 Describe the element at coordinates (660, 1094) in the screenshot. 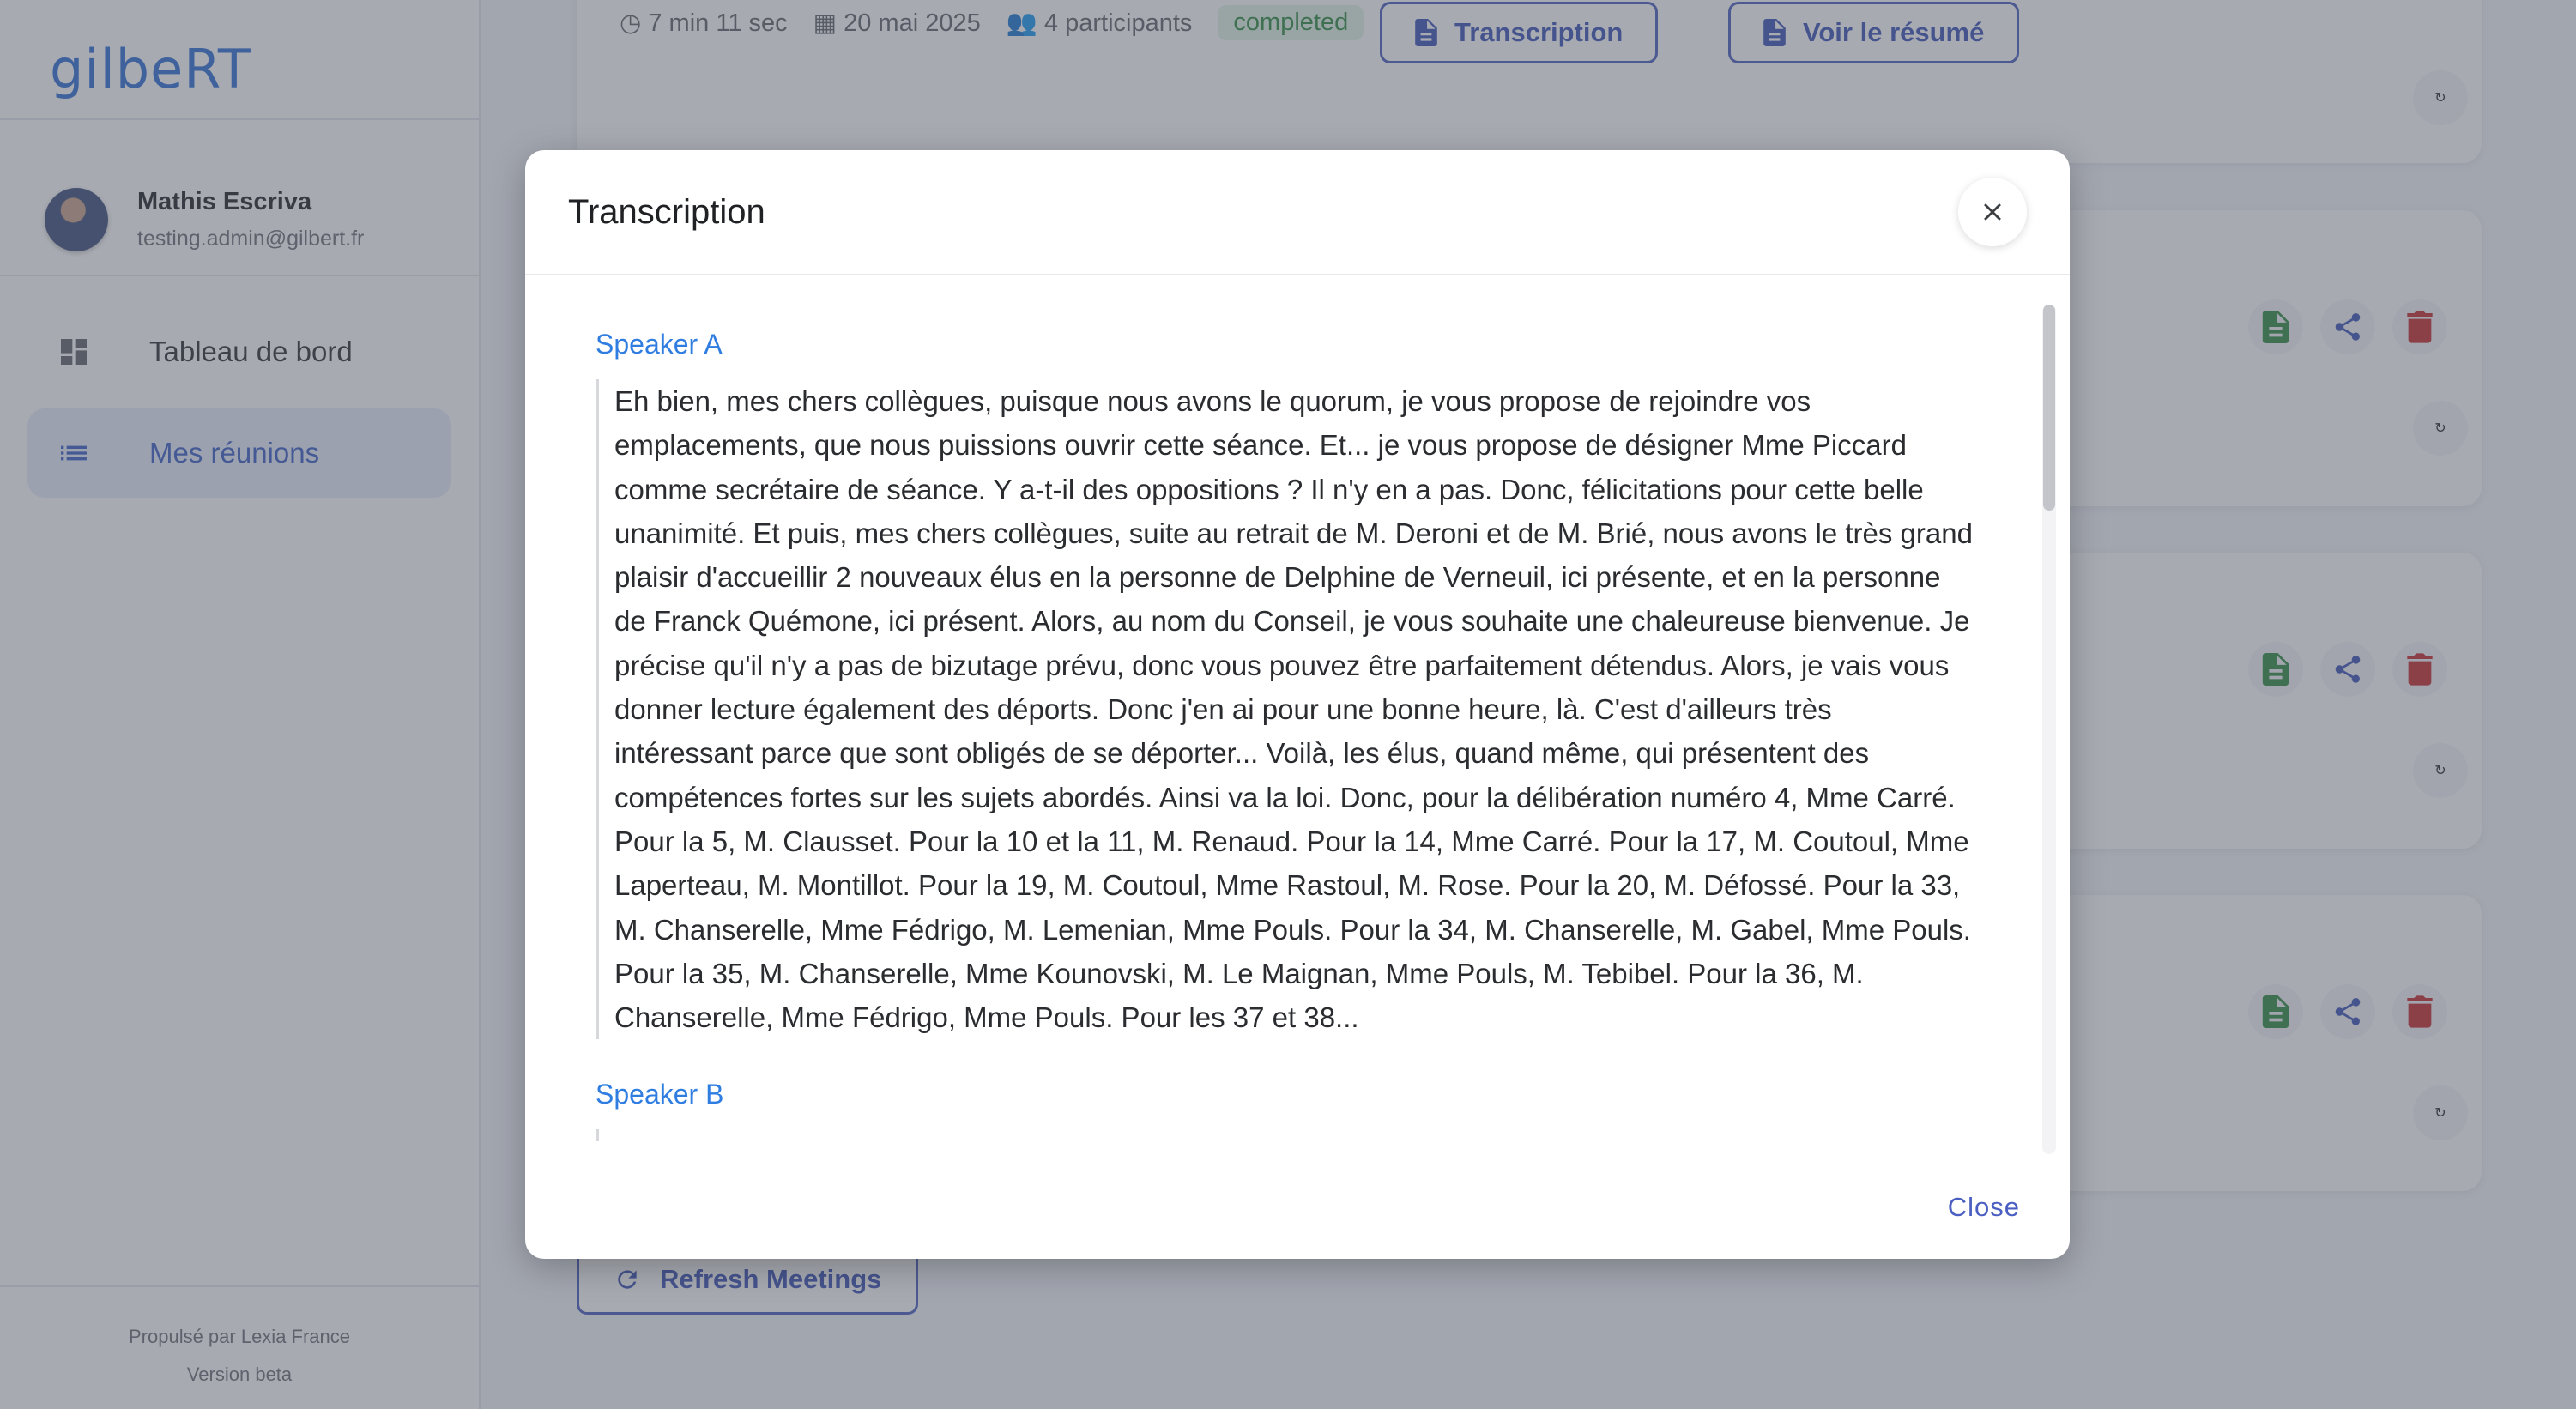

I see `speaker-label: Speaker B` at that location.